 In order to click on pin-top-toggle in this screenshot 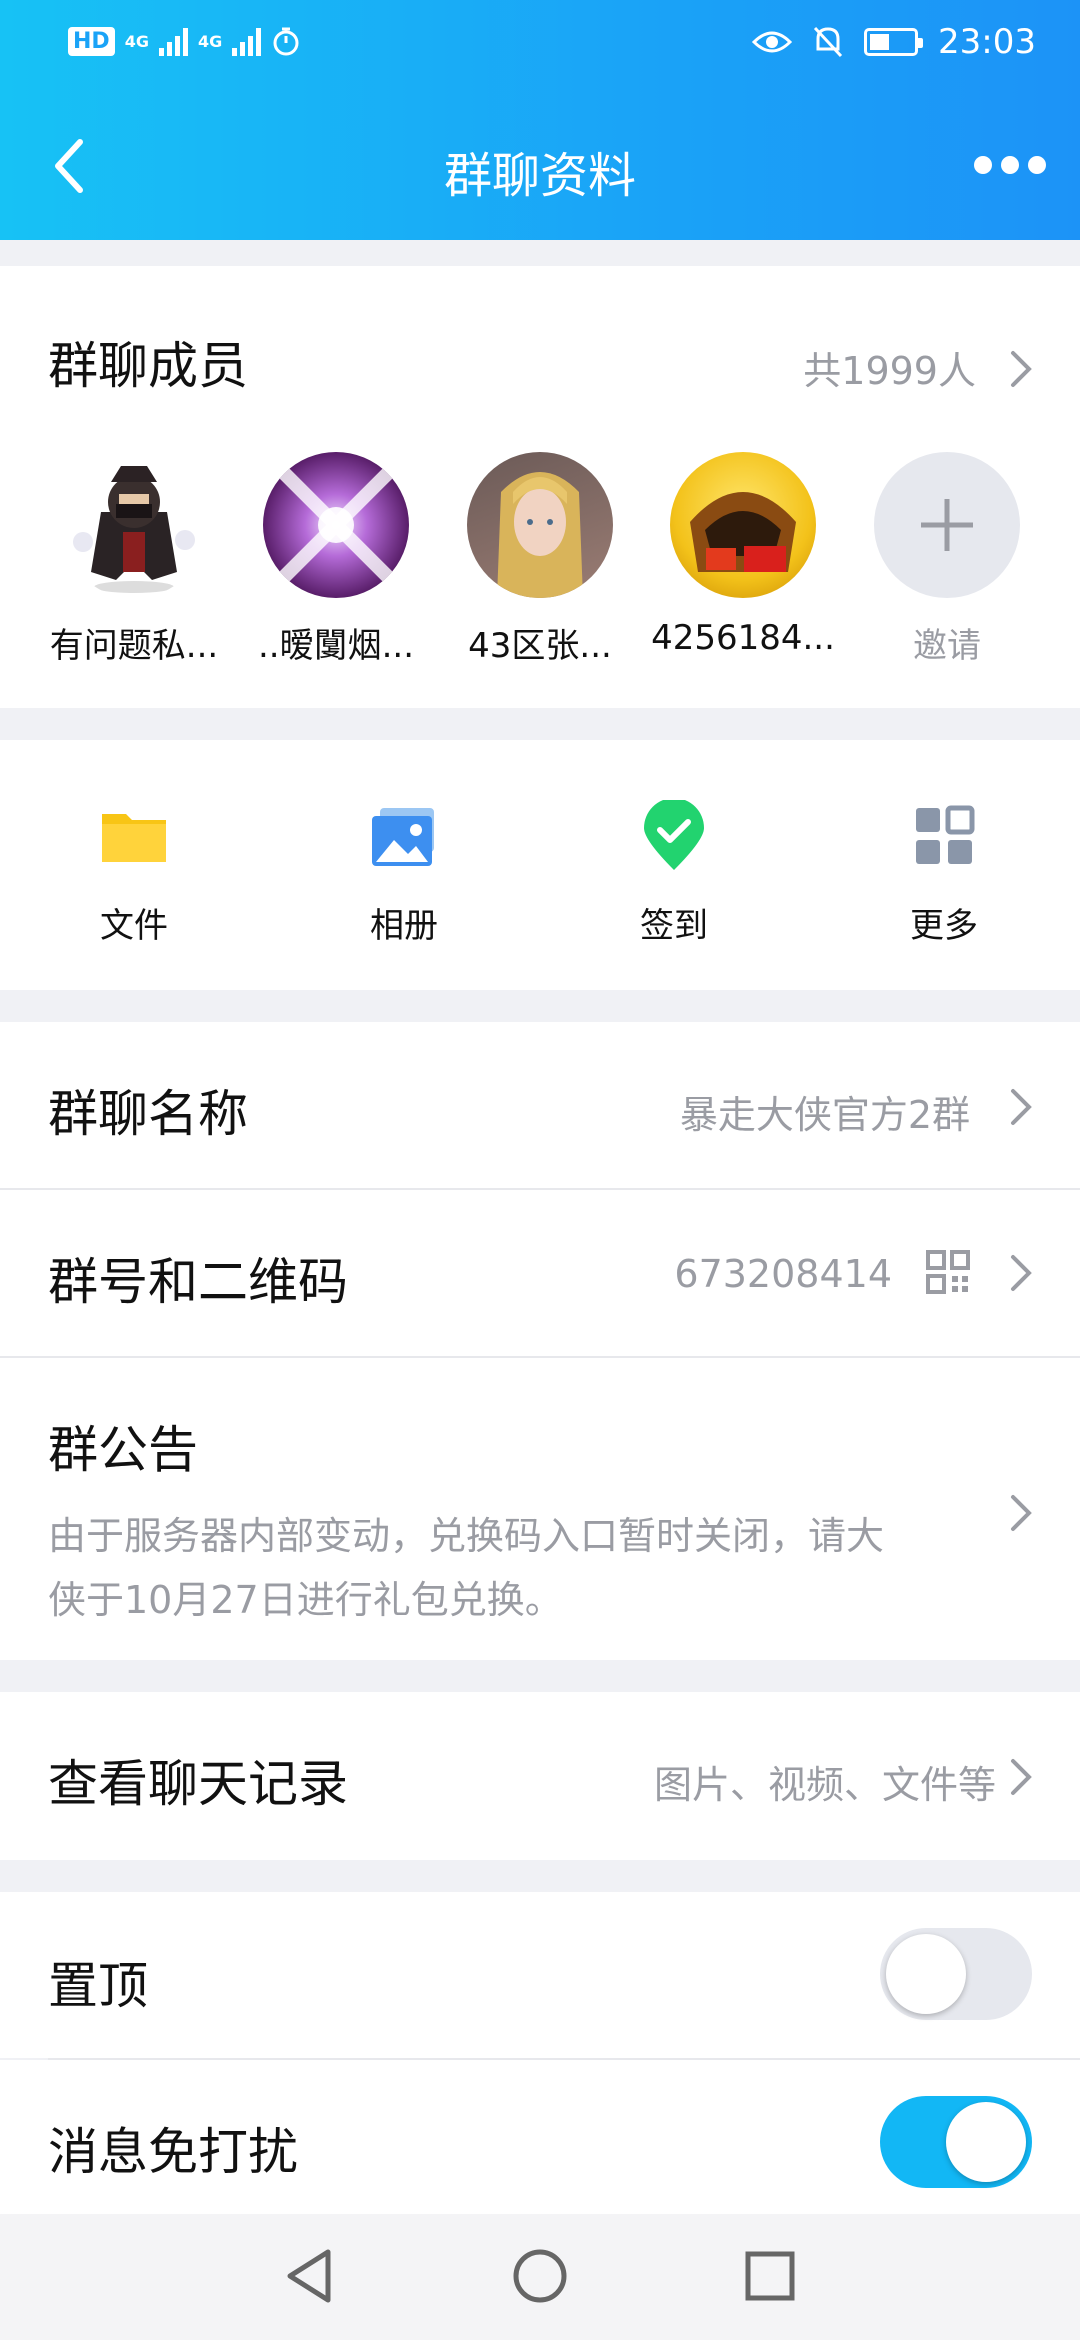, I will do `click(956, 1974)`.